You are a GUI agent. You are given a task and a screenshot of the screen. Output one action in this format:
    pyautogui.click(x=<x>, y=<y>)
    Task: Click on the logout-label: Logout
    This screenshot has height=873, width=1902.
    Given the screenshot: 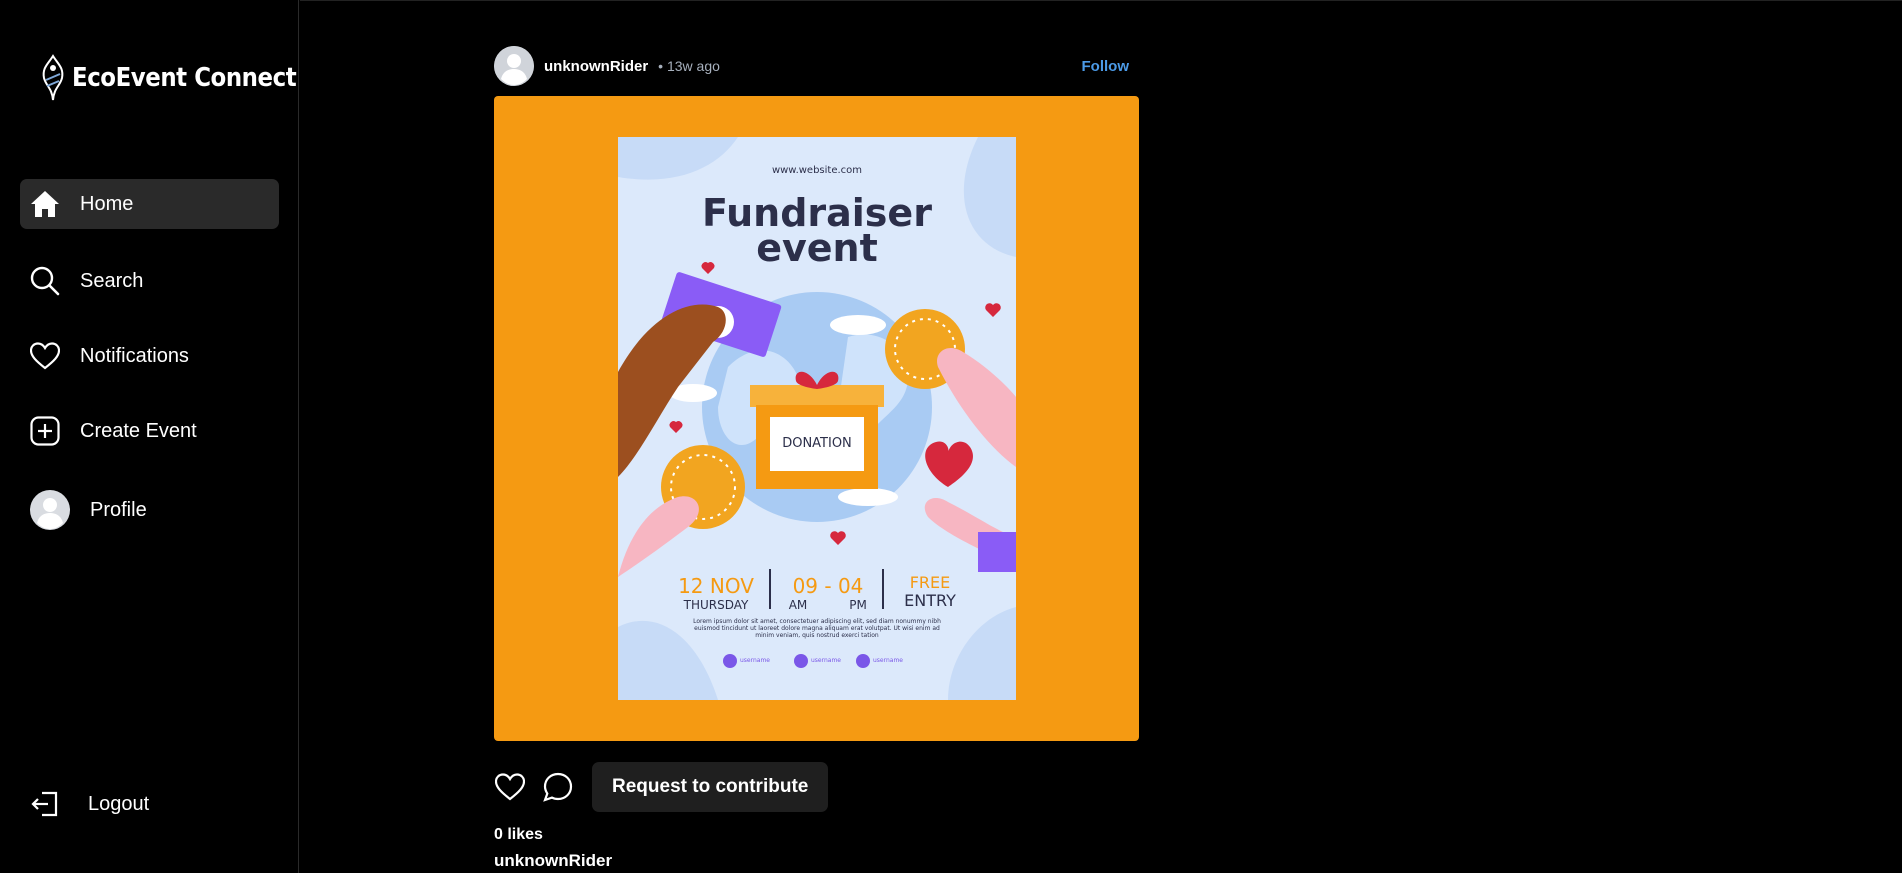 What is the action you would take?
    pyautogui.click(x=119, y=803)
    